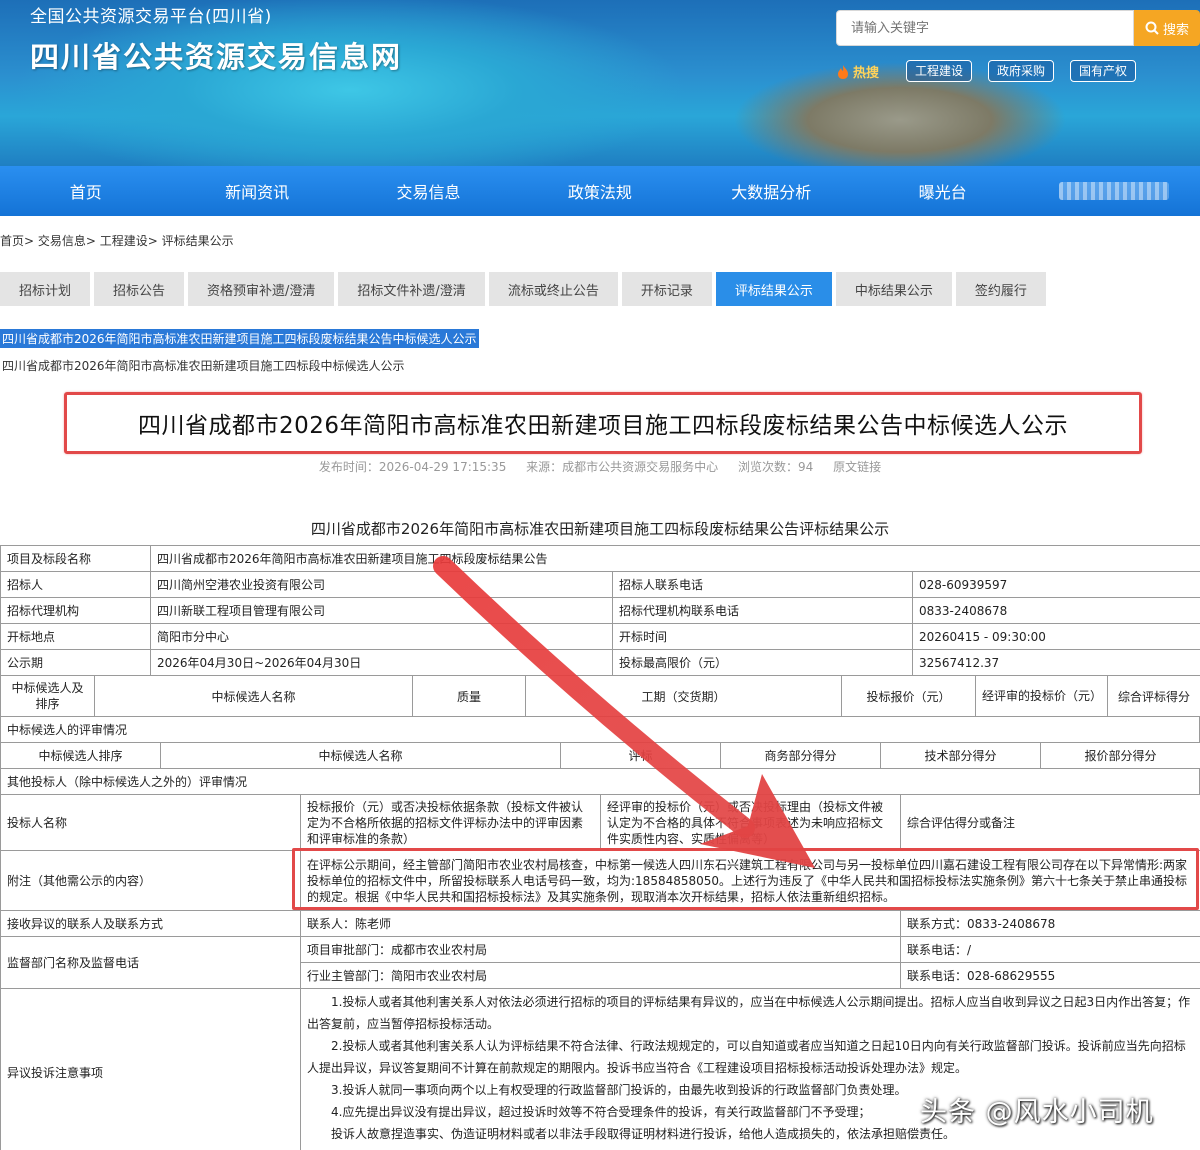 Image resolution: width=1200 pixels, height=1150 pixels. I want to click on review-section-label: 中标候选人的评审情况, so click(600, 729).